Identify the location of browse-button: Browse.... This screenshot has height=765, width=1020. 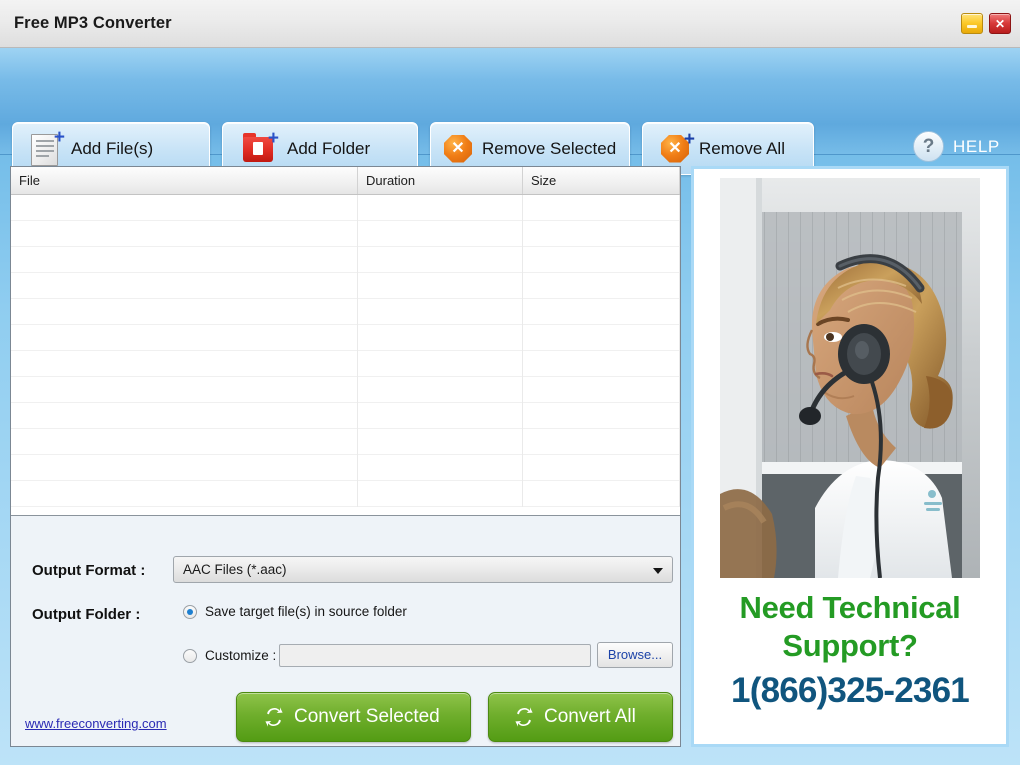
(635, 655).